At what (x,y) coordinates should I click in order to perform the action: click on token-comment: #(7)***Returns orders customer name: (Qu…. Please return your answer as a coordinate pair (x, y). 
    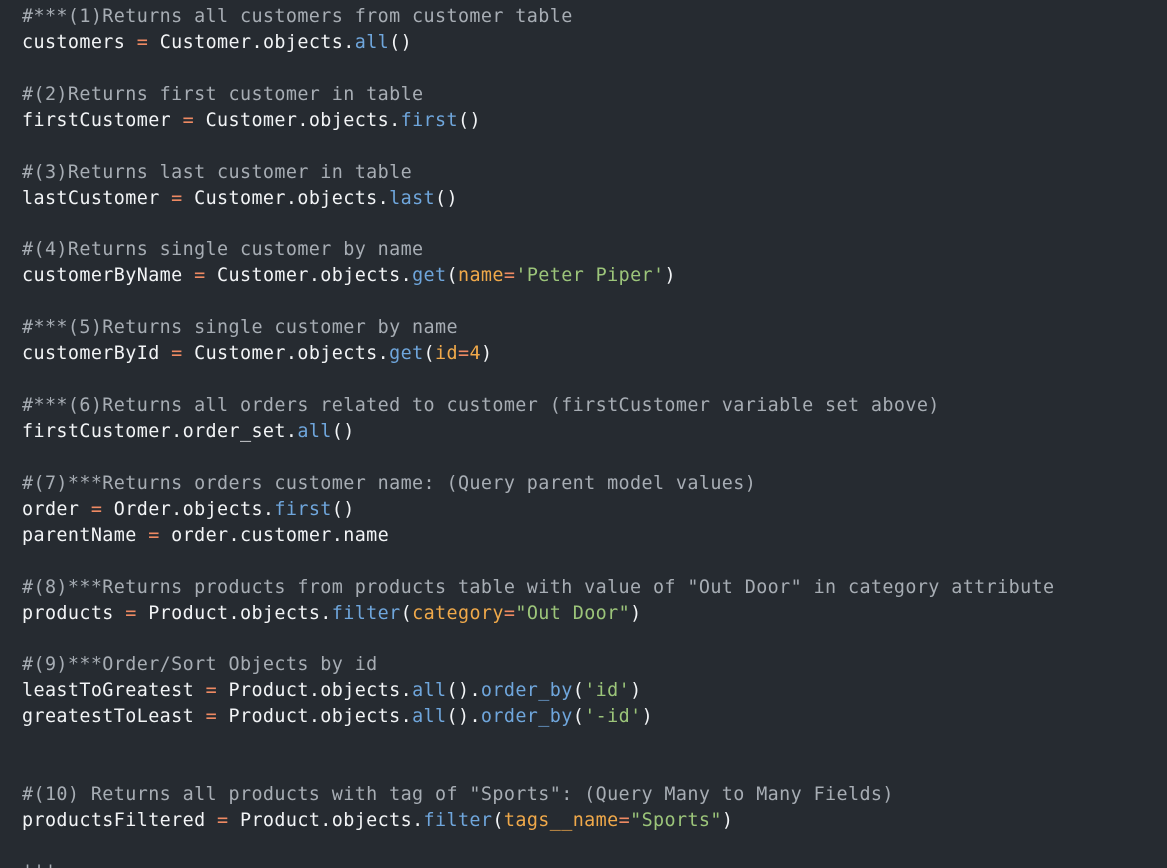
    Looking at the image, I should click on (389, 483).